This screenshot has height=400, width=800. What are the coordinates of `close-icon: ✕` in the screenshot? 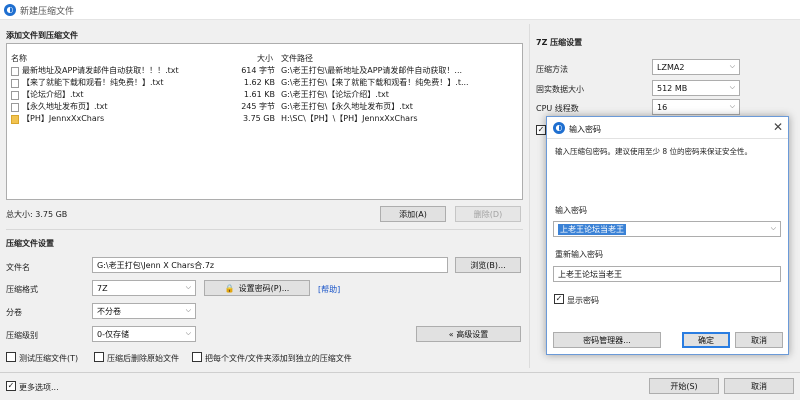 It's located at (778, 127).